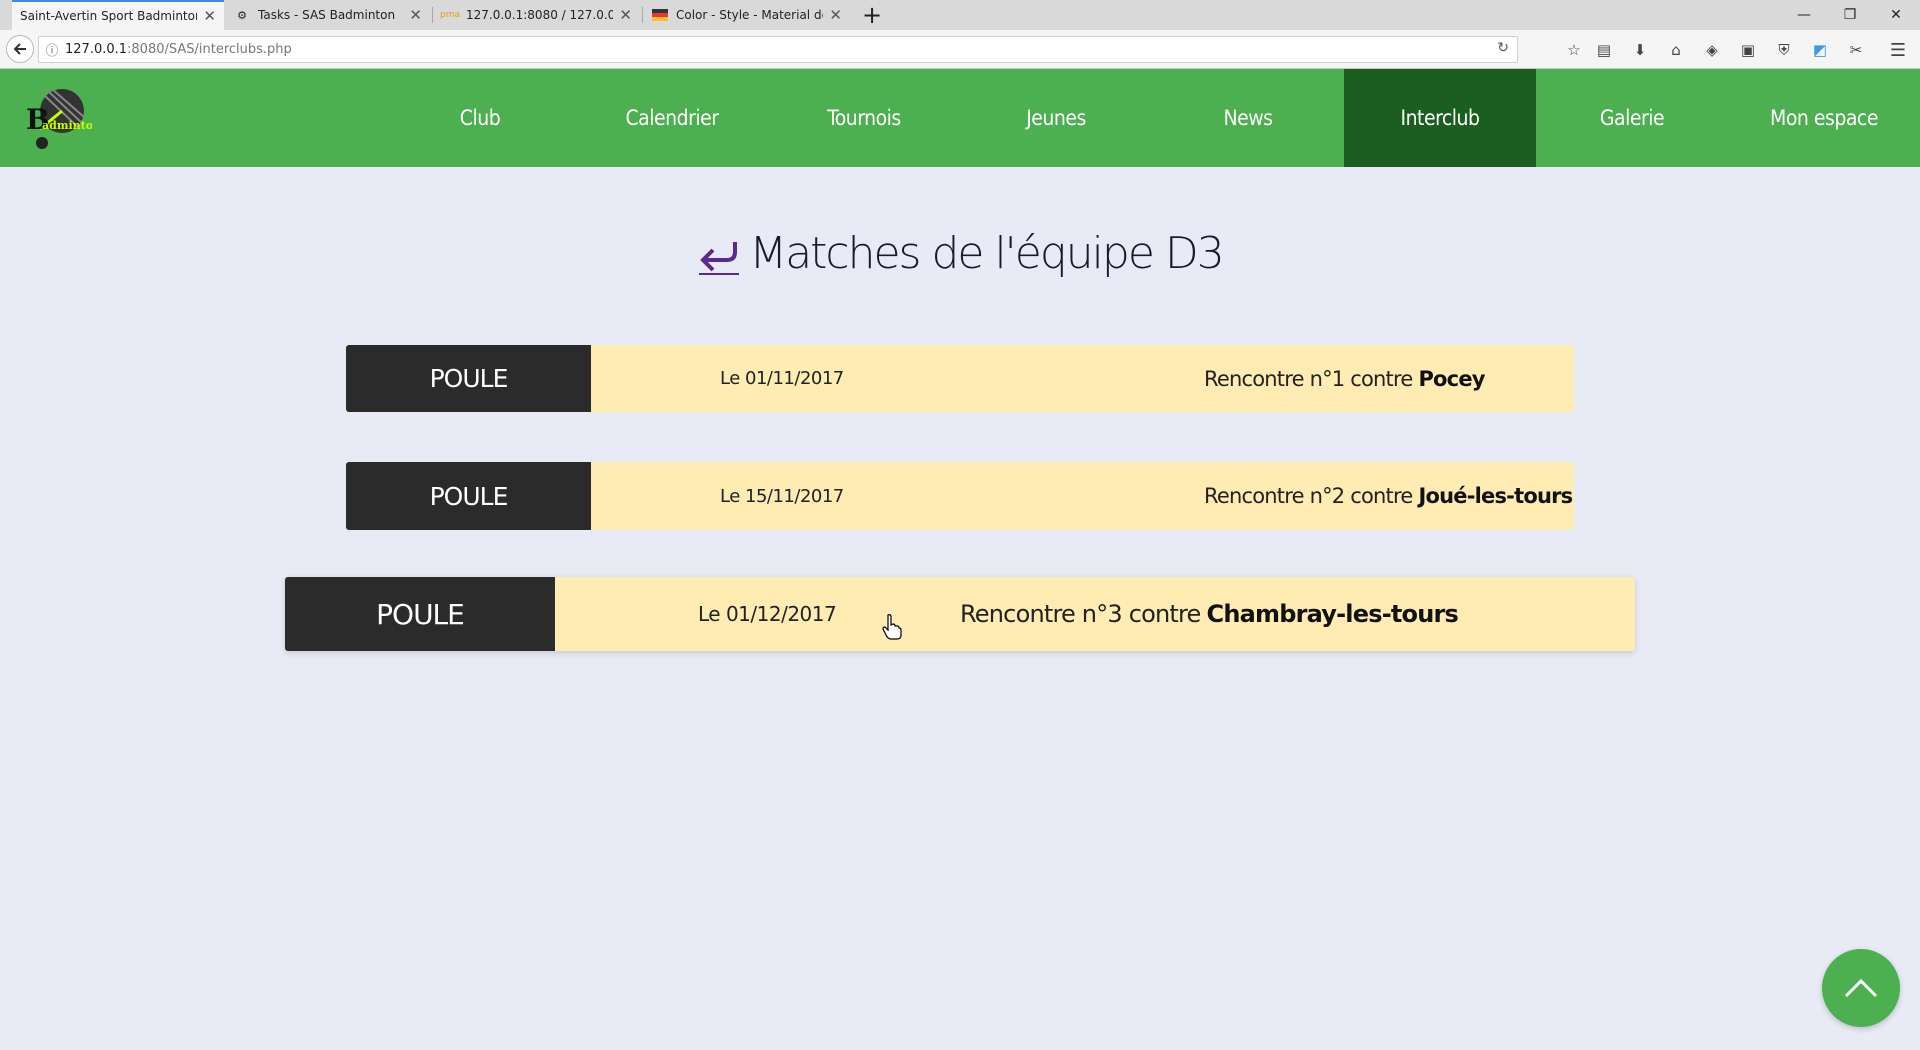  I want to click on nav-calendrier: Calendrier, so click(672, 118).